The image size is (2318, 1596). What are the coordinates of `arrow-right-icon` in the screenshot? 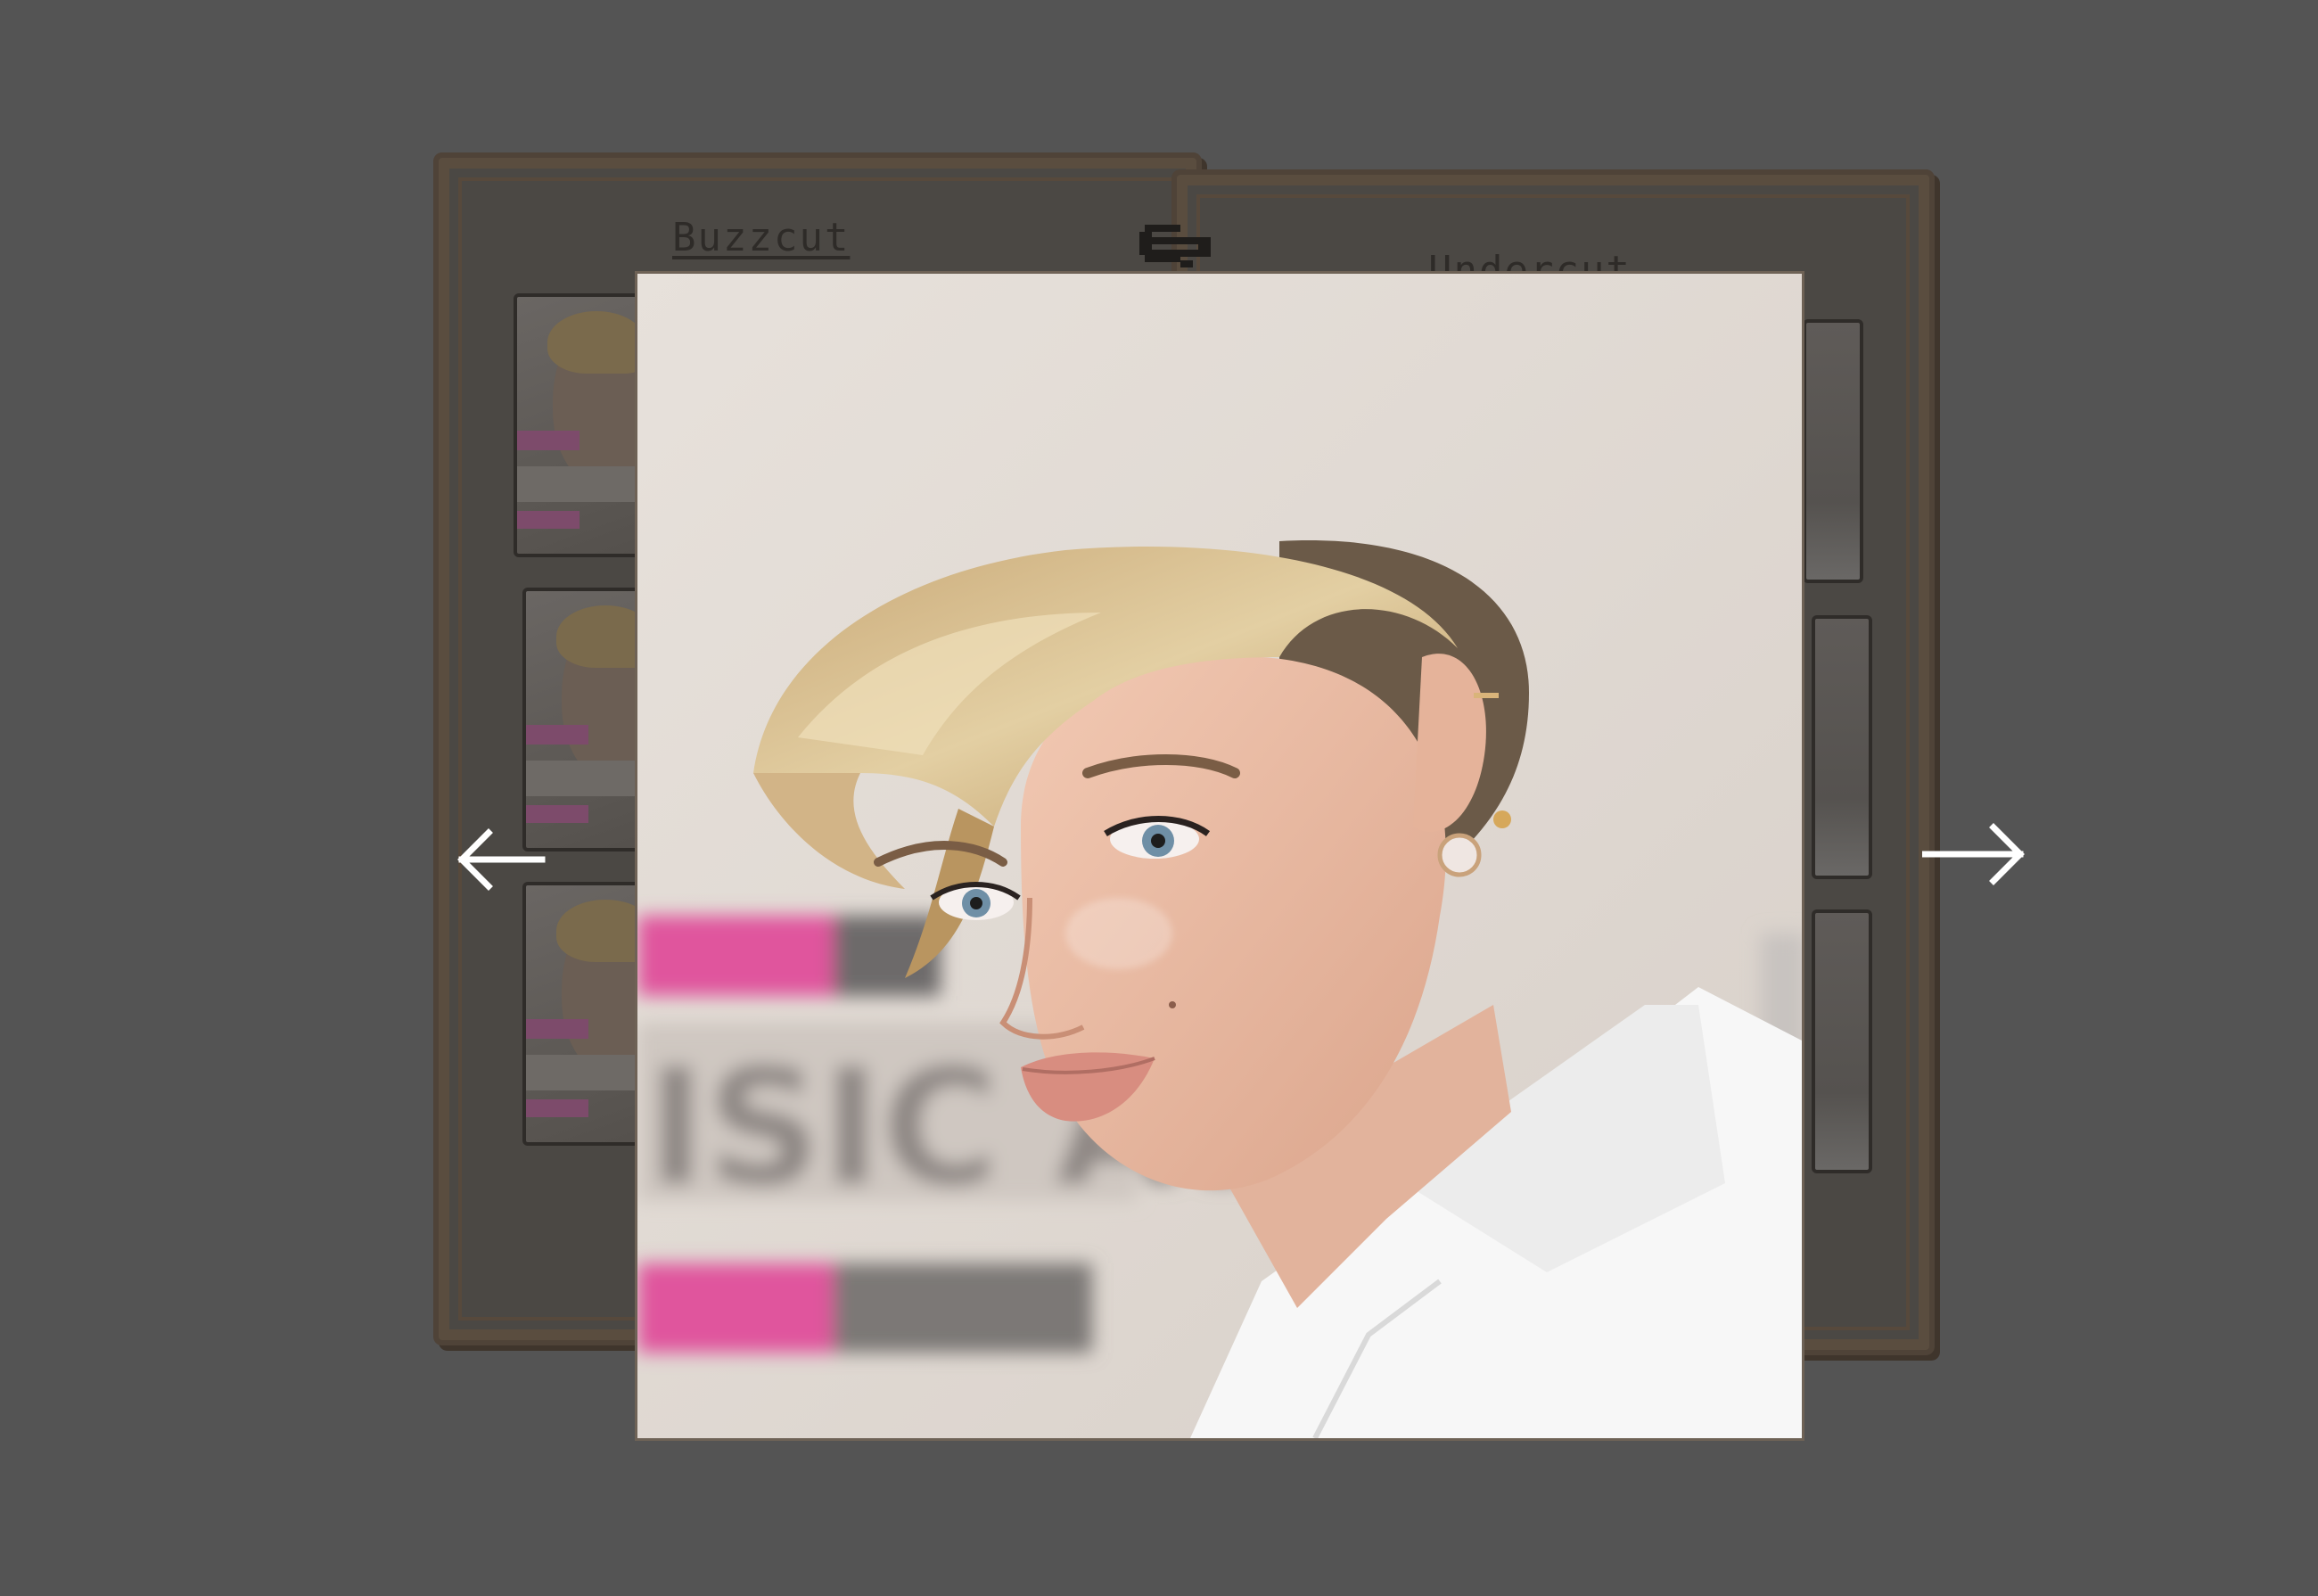 It's located at (1975, 854).